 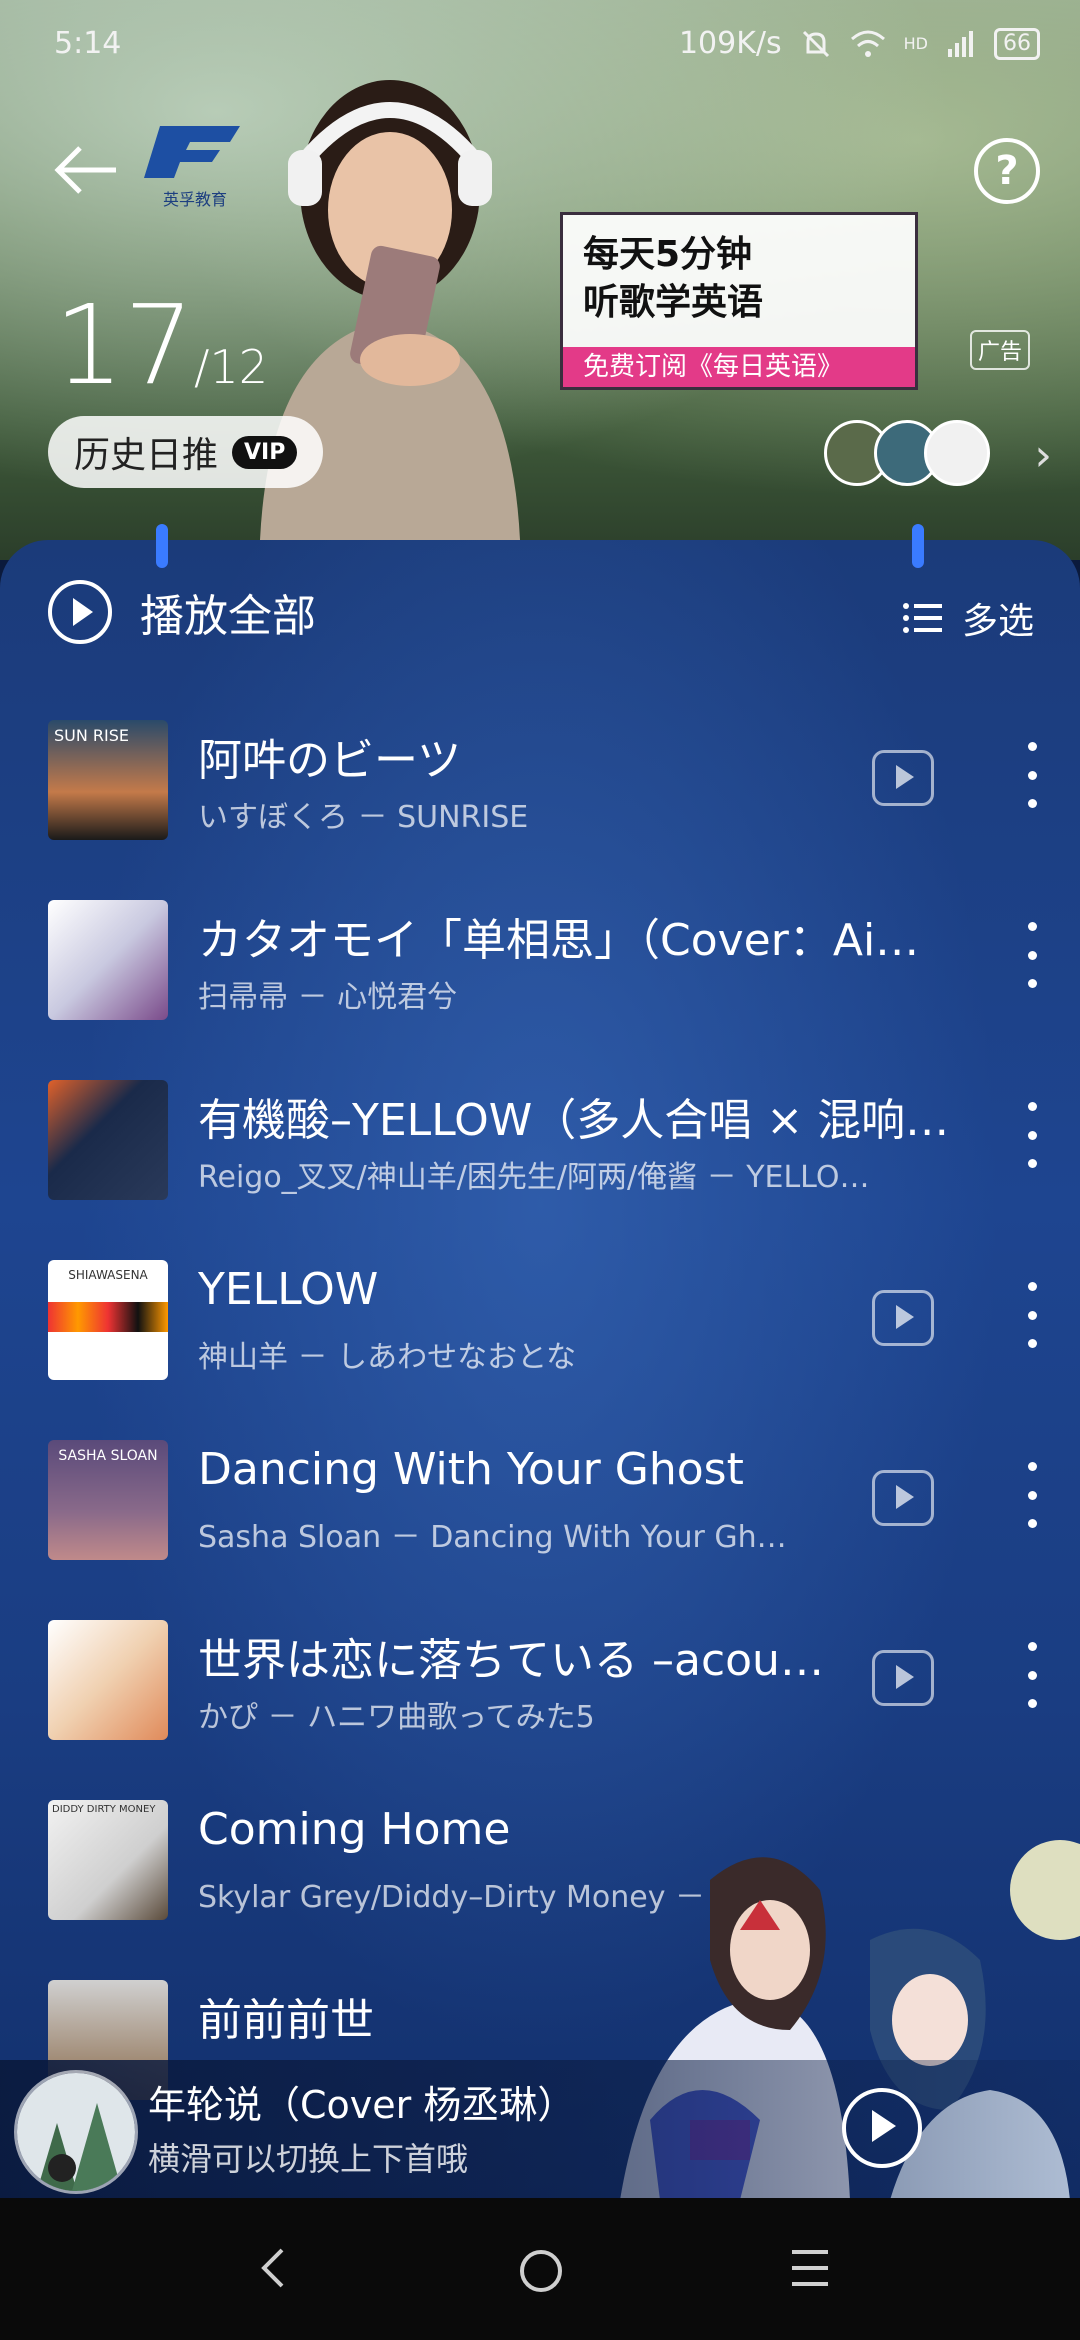 What do you see at coordinates (739, 367) in the screenshot?
I see `ad-cta: 免费订阅《每日英语》` at bounding box center [739, 367].